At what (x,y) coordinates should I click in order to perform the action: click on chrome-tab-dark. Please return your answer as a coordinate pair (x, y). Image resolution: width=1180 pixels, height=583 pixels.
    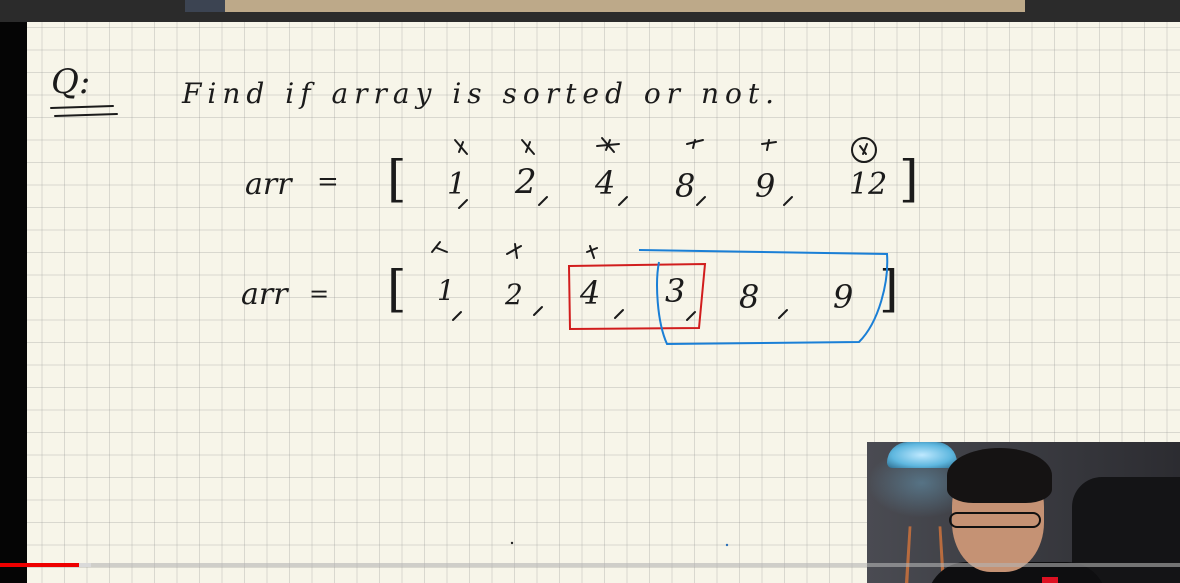
    Looking at the image, I should click on (205, 6).